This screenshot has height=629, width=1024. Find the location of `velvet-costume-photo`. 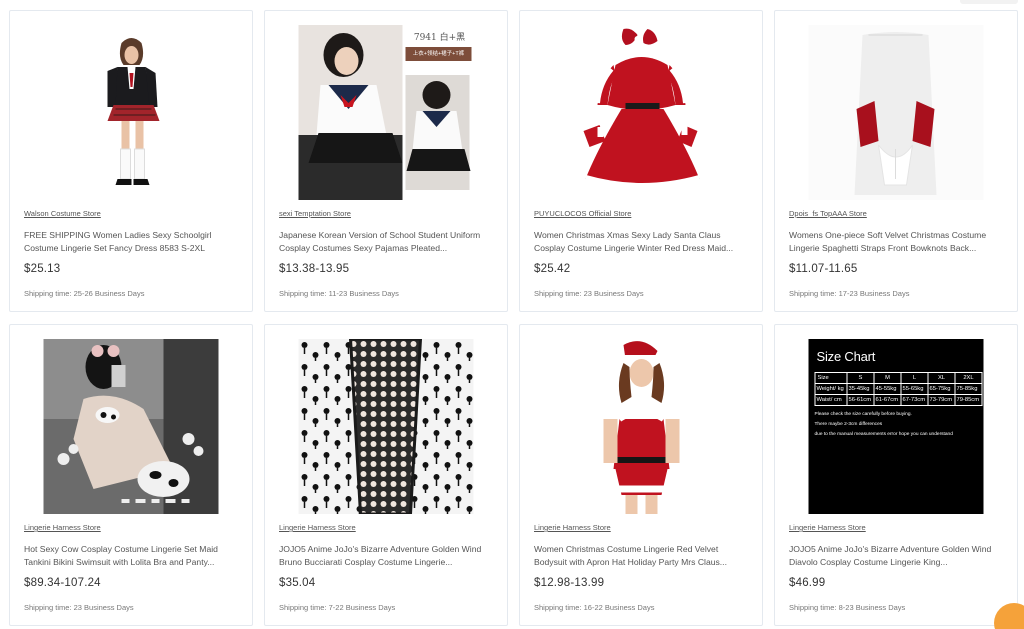

velvet-costume-photo is located at coordinates (896, 112).